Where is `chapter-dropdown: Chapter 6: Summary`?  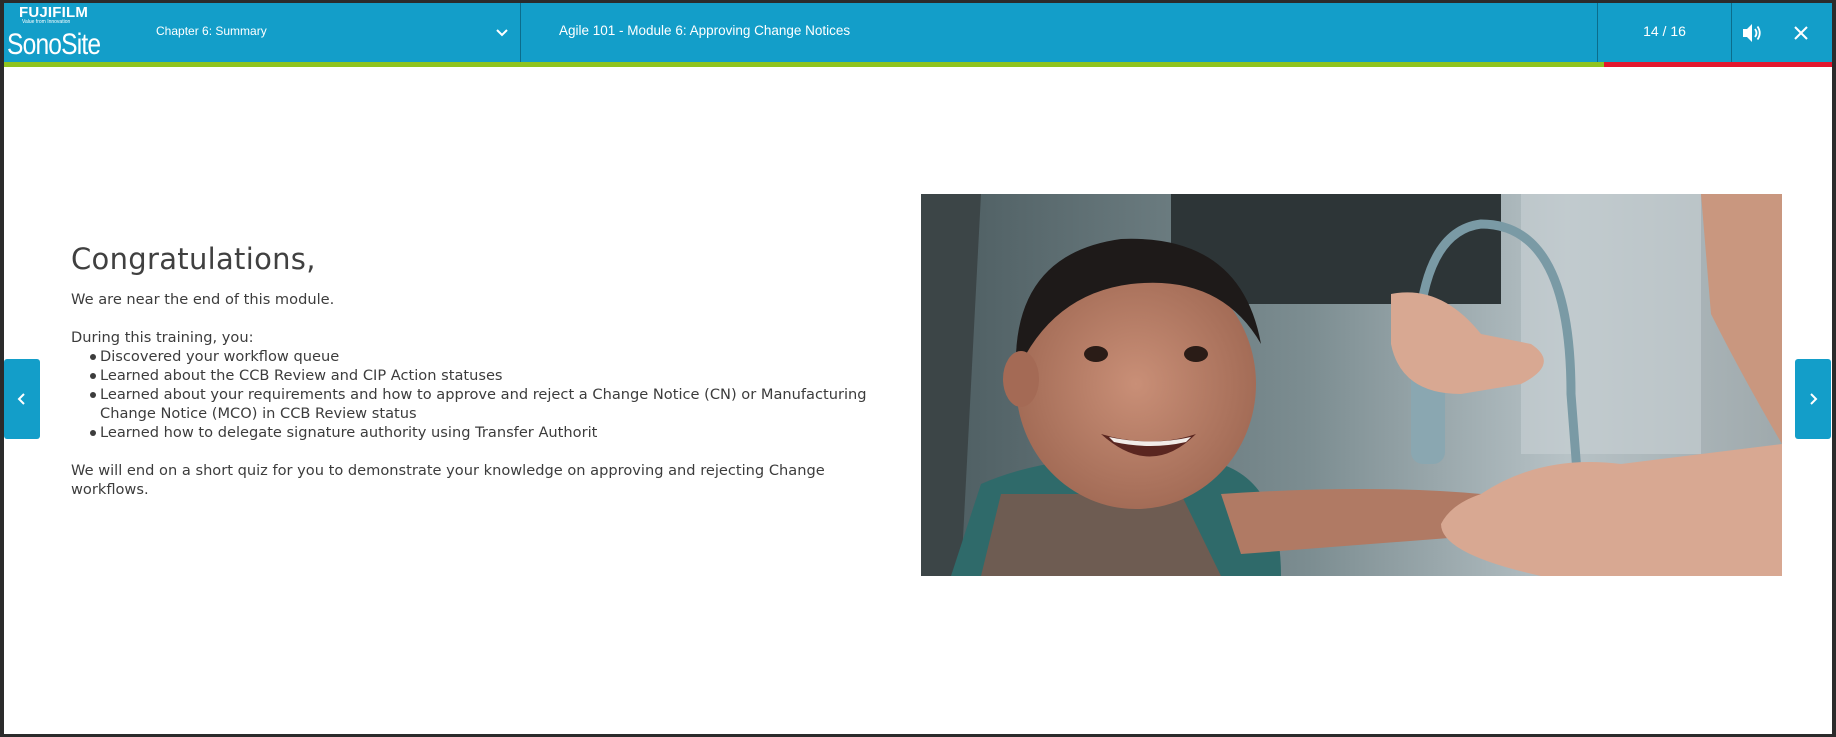 chapter-dropdown: Chapter 6: Summary is located at coordinates (313, 32).